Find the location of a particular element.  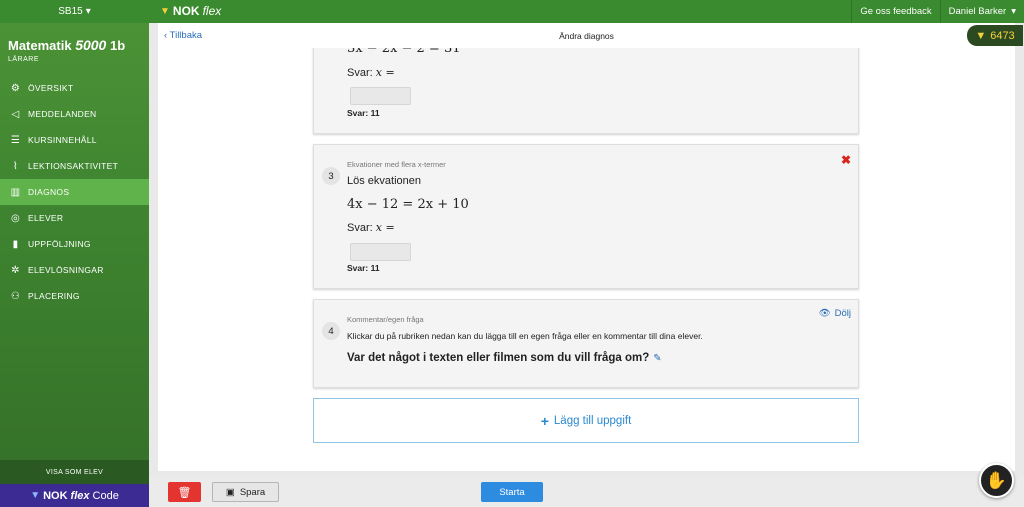

list-icon: ☰ is located at coordinates (15, 140).